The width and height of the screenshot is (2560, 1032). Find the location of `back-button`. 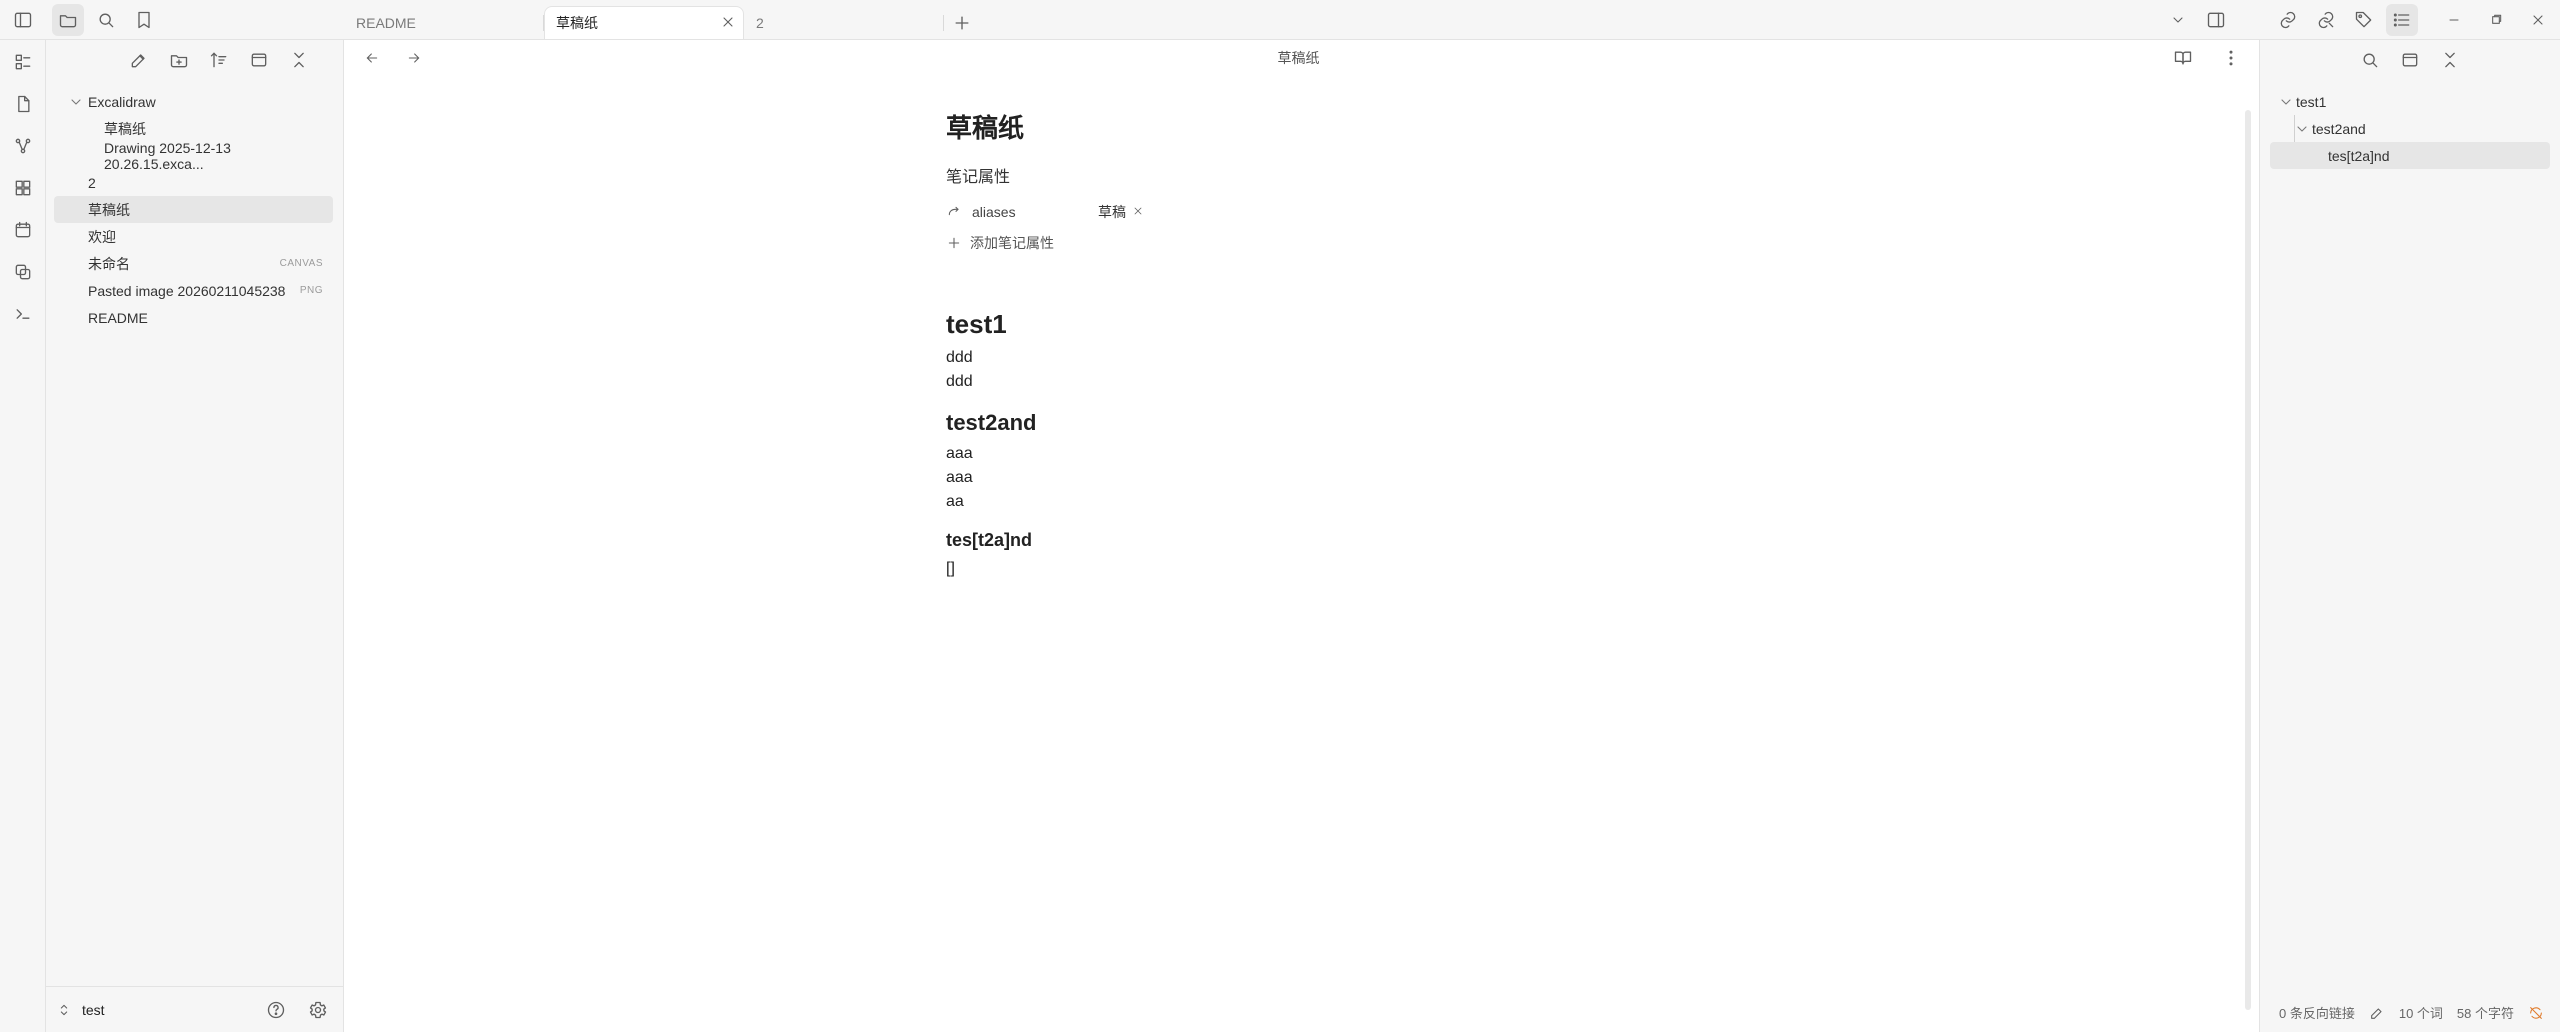

back-button is located at coordinates (372, 58).